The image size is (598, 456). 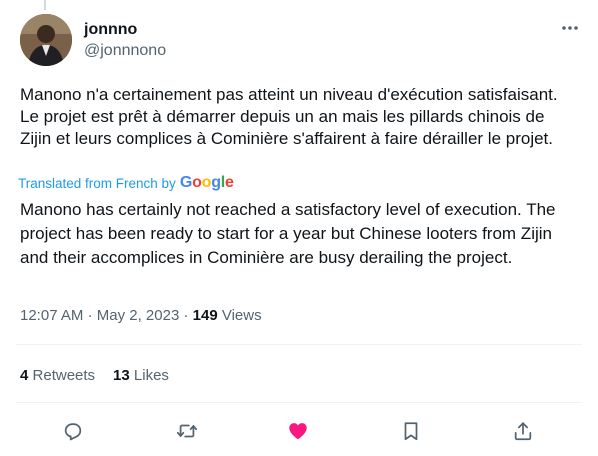 I want to click on translated-from-label: Translated from French by, so click(x=97, y=183).